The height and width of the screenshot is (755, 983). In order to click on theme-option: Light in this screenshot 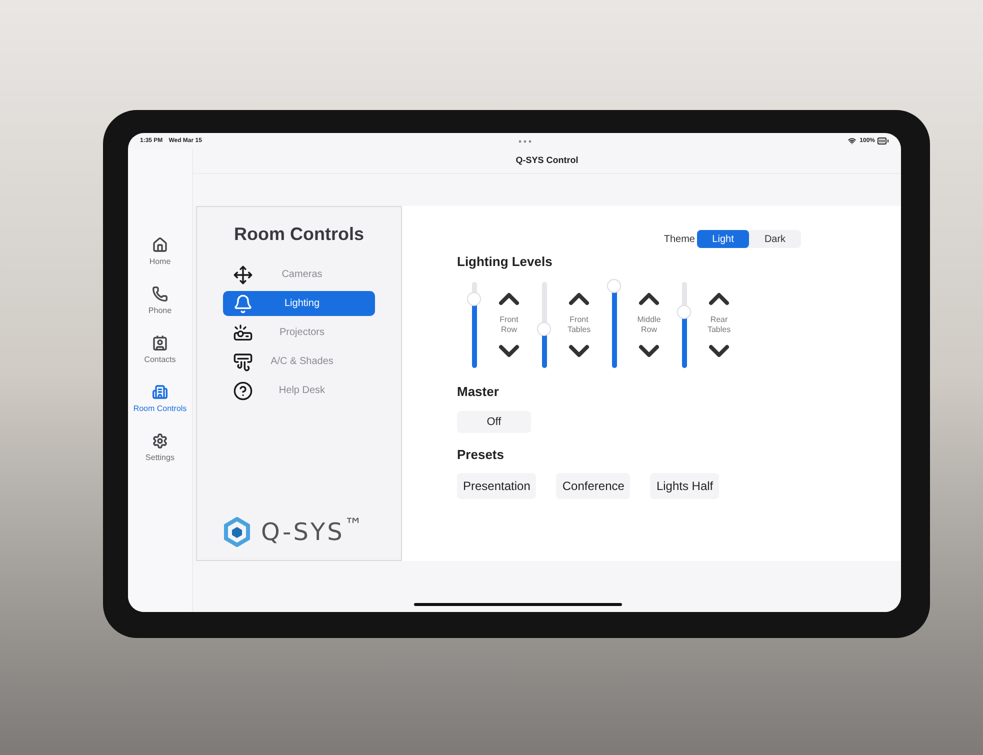, I will do `click(723, 239)`.